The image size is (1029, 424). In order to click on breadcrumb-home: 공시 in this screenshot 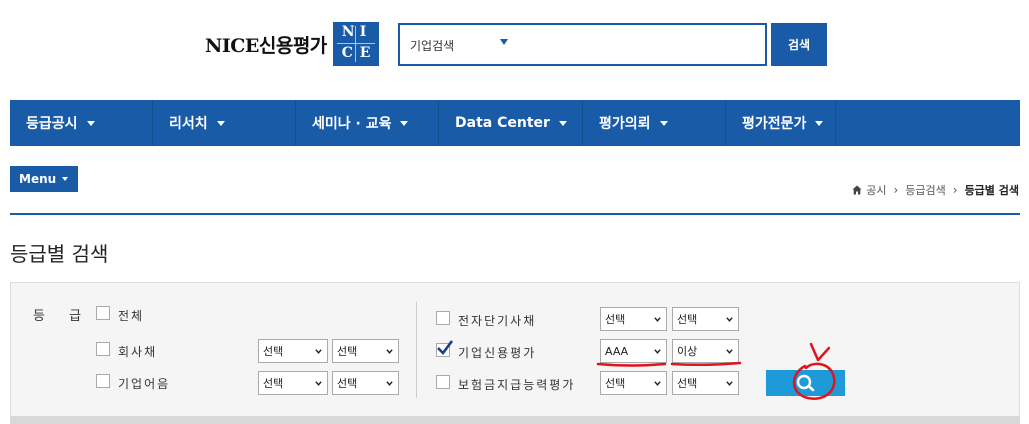, I will do `click(876, 190)`.